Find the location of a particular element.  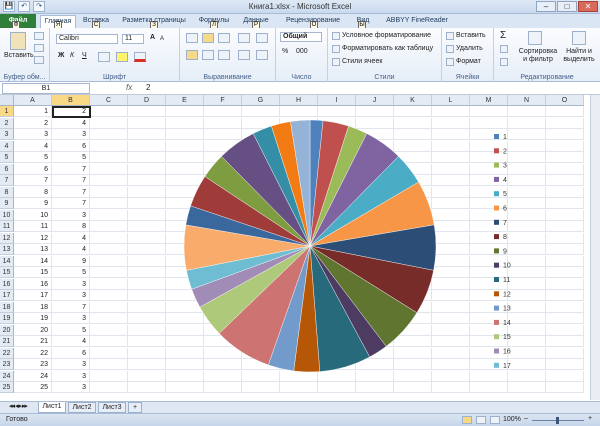

align-middle-icon is located at coordinates (208, 38).